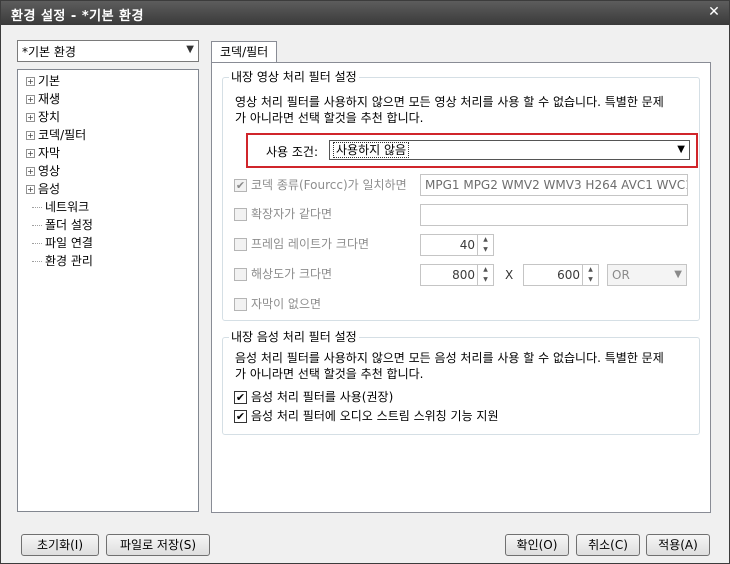  What do you see at coordinates (714, 12) in the screenshot?
I see `close-icon: ✕` at bounding box center [714, 12].